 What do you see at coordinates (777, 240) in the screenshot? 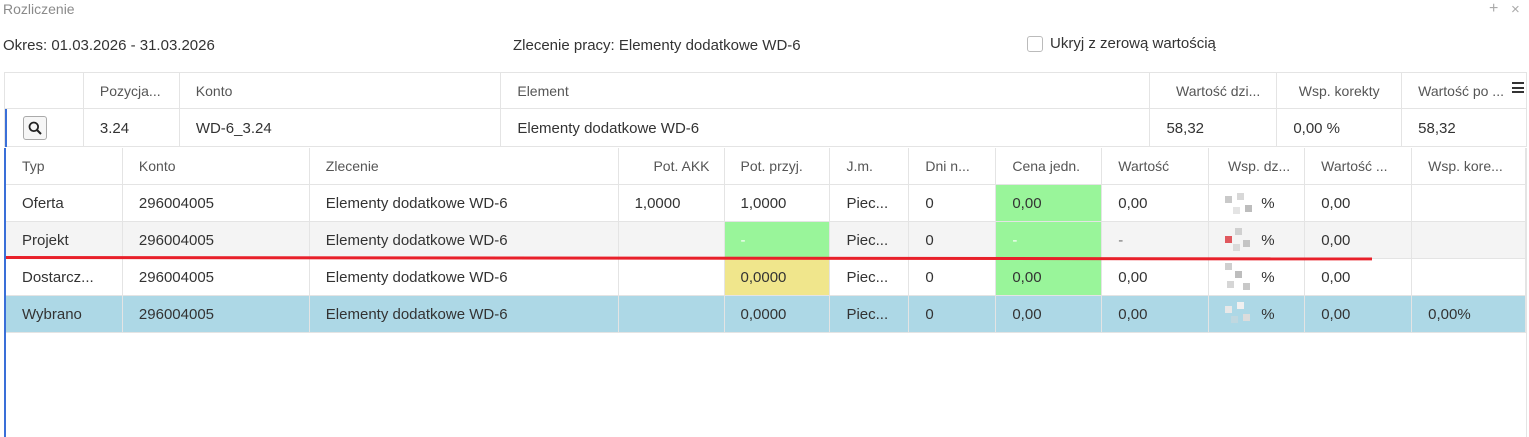
I see `cell-pot-przyj: -` at bounding box center [777, 240].